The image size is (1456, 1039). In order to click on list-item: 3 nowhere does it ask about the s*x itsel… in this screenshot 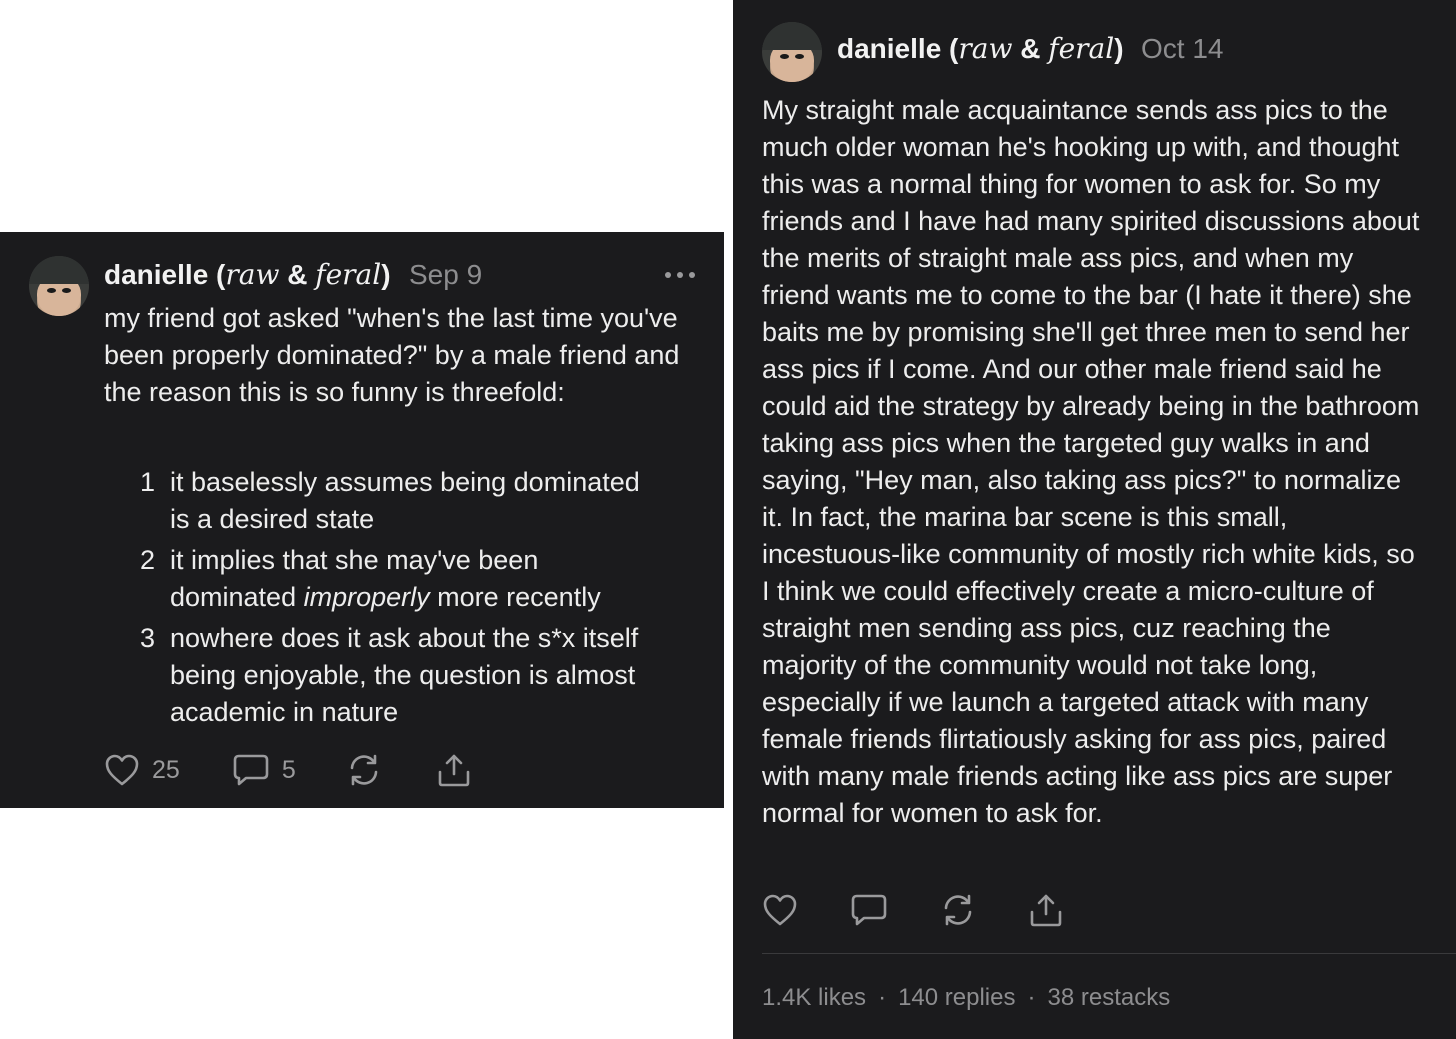, I will do `click(389, 675)`.